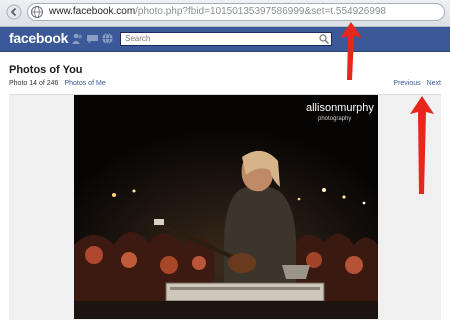  I want to click on notifications-icon, so click(107, 38).